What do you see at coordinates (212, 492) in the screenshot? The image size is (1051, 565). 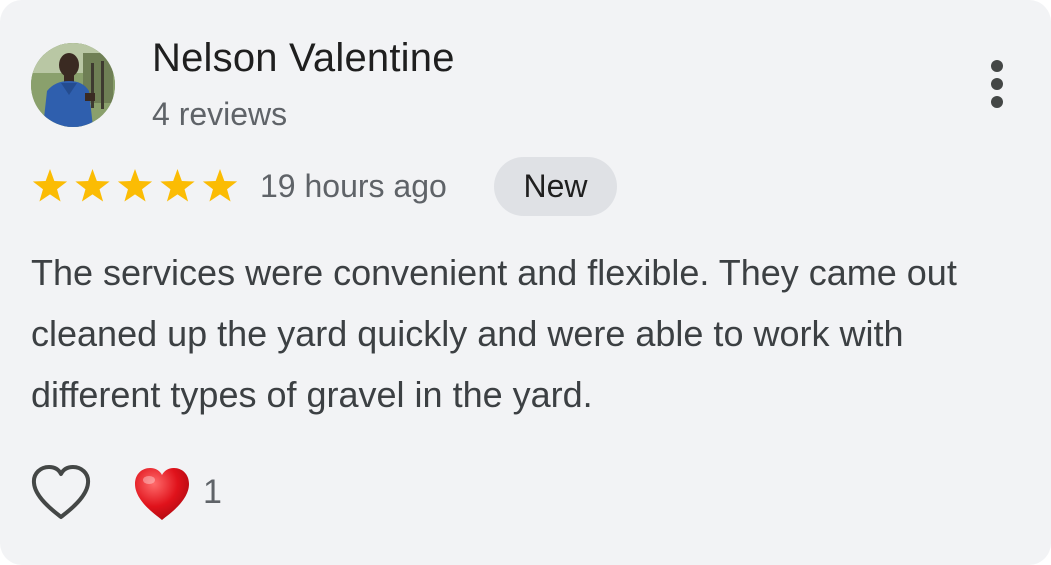 I see `reaction-count: 1` at bounding box center [212, 492].